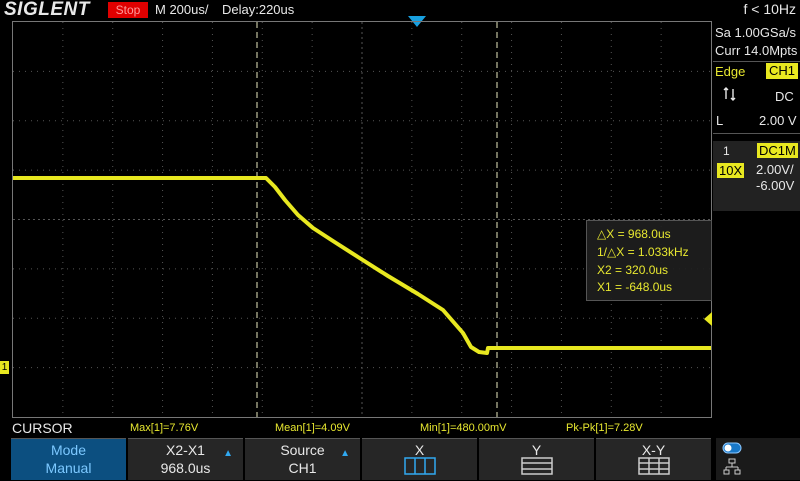  I want to click on trigger-source-badge: CH1, so click(782, 71).